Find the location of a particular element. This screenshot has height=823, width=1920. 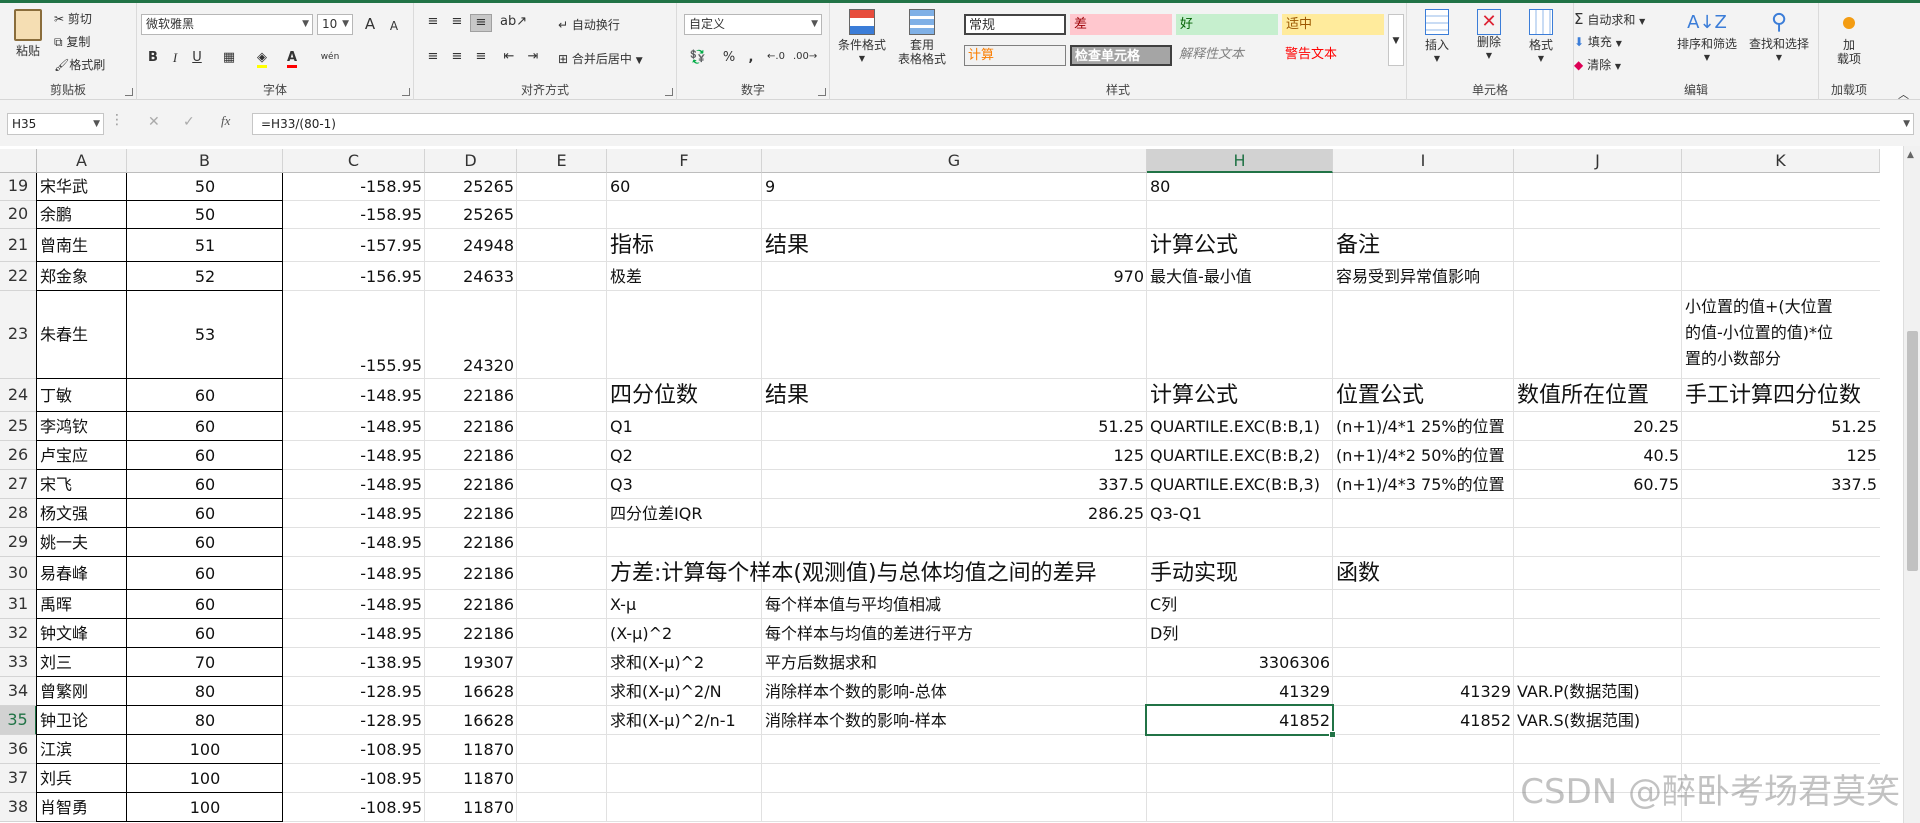

cell-d20: 25265 is located at coordinates (471, 215).